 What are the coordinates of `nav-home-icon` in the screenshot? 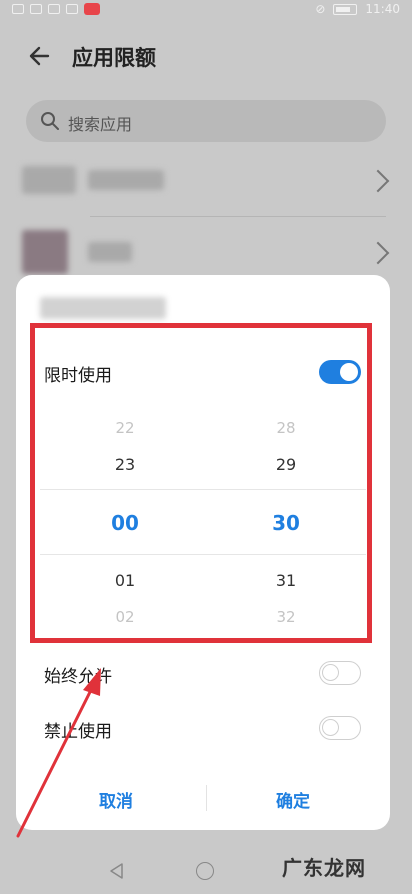 It's located at (205, 871).